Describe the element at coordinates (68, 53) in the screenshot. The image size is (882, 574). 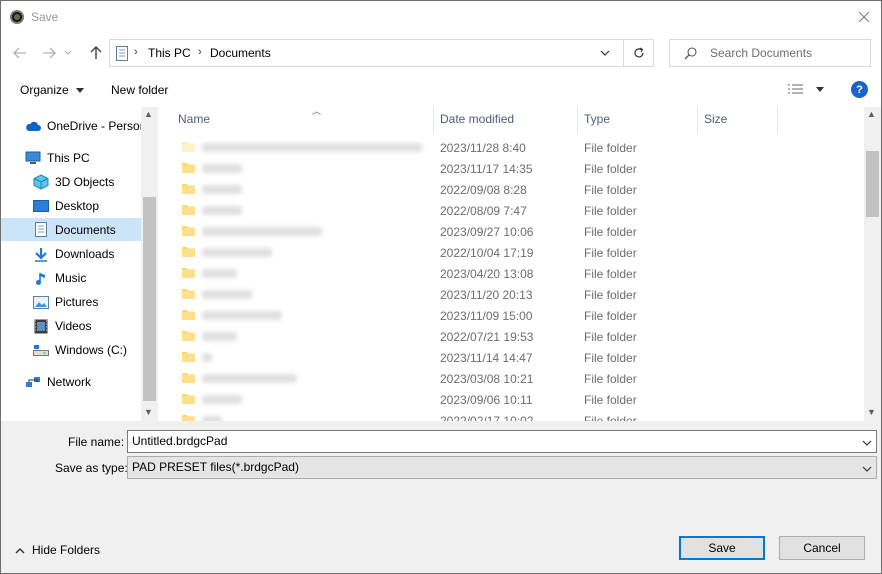
I see `recent-locations-button` at that location.